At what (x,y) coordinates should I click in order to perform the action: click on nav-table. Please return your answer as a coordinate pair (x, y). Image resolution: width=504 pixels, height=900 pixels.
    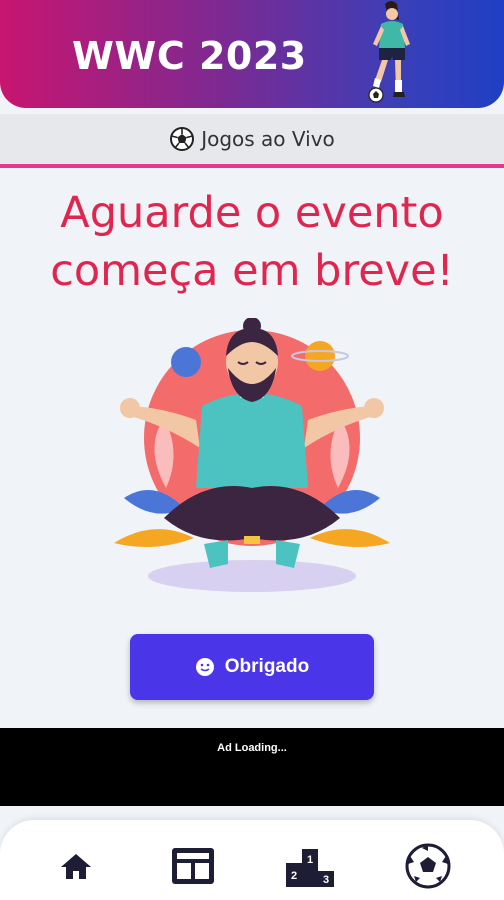
    Looking at the image, I should click on (193, 866).